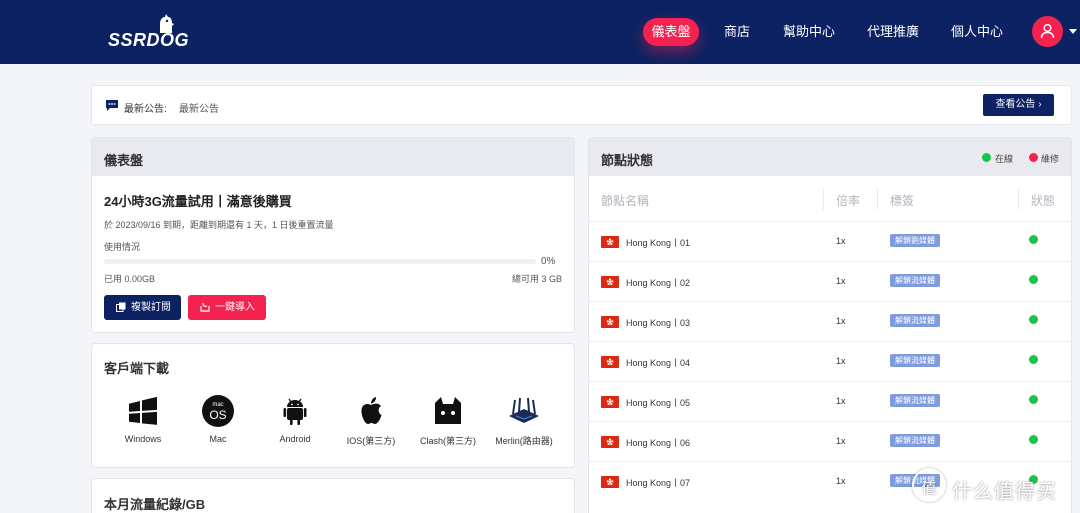 The width and height of the screenshot is (1080, 513). What do you see at coordinates (320, 261) in the screenshot?
I see `usage-progress-bar` at bounding box center [320, 261].